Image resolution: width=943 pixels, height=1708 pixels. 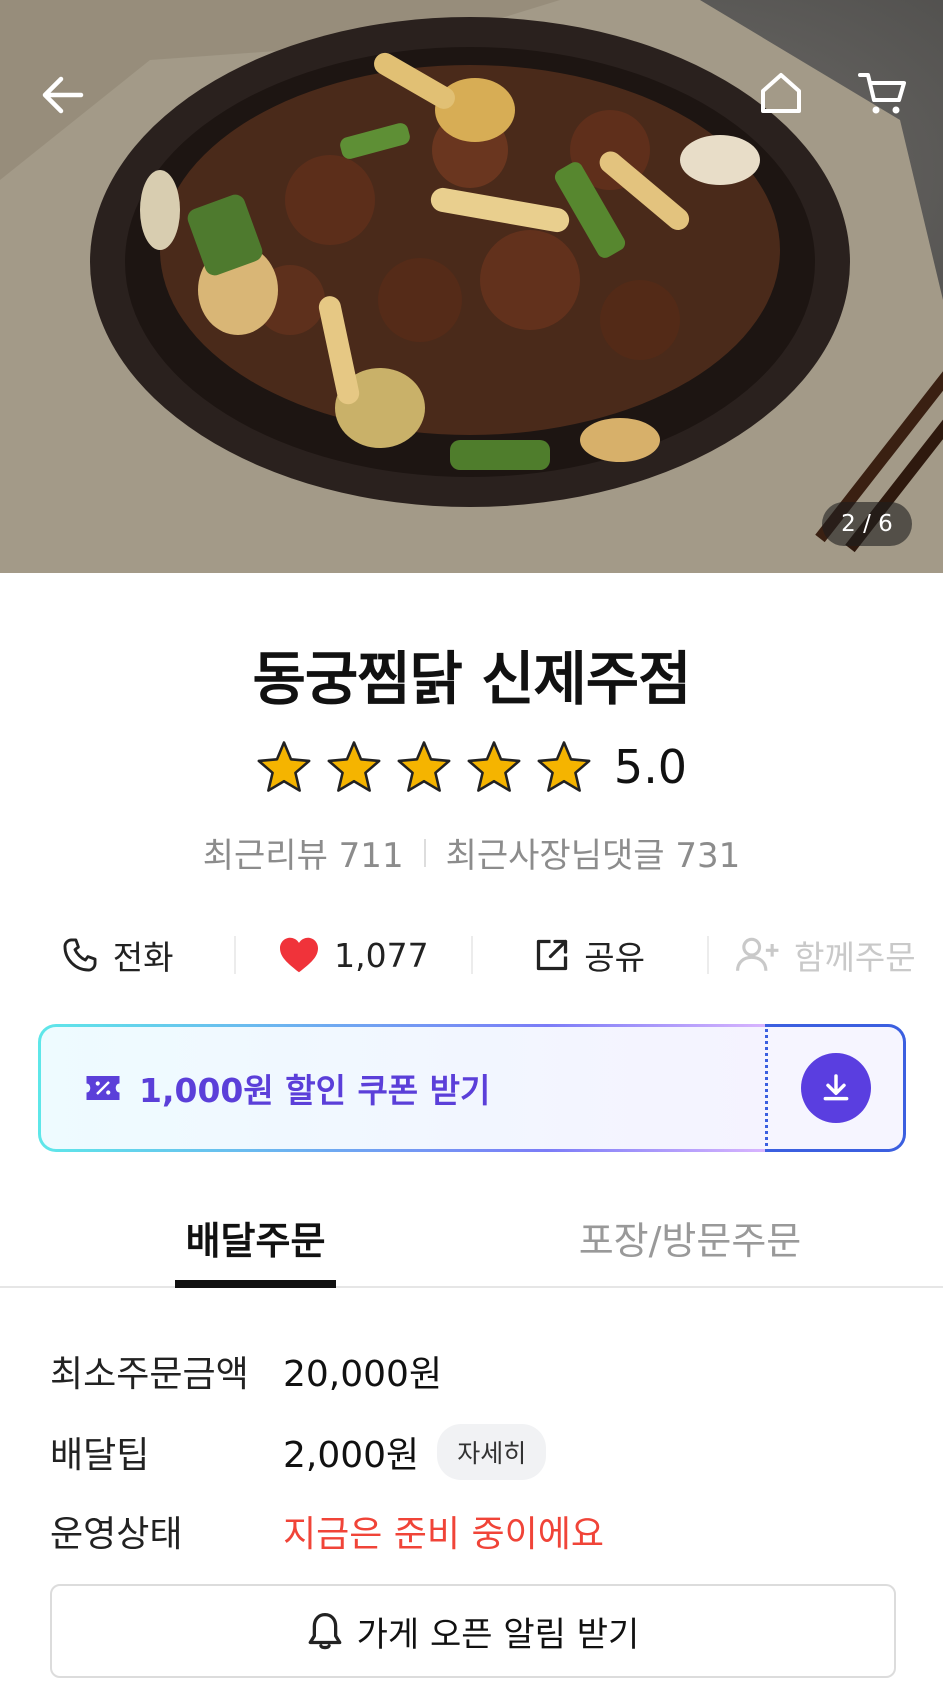 What do you see at coordinates (498, 1634) in the screenshot?
I see `notify-label: 가게 오픈 알림 받기` at bounding box center [498, 1634].